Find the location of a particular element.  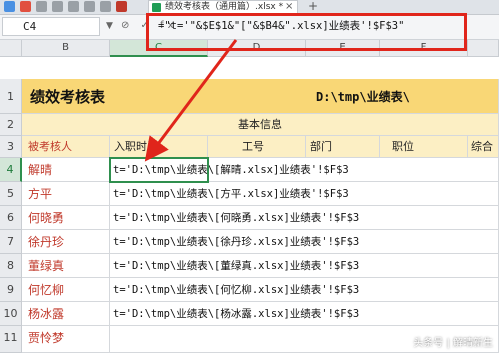

annotation-arrow is located at coordinates (191, 100).